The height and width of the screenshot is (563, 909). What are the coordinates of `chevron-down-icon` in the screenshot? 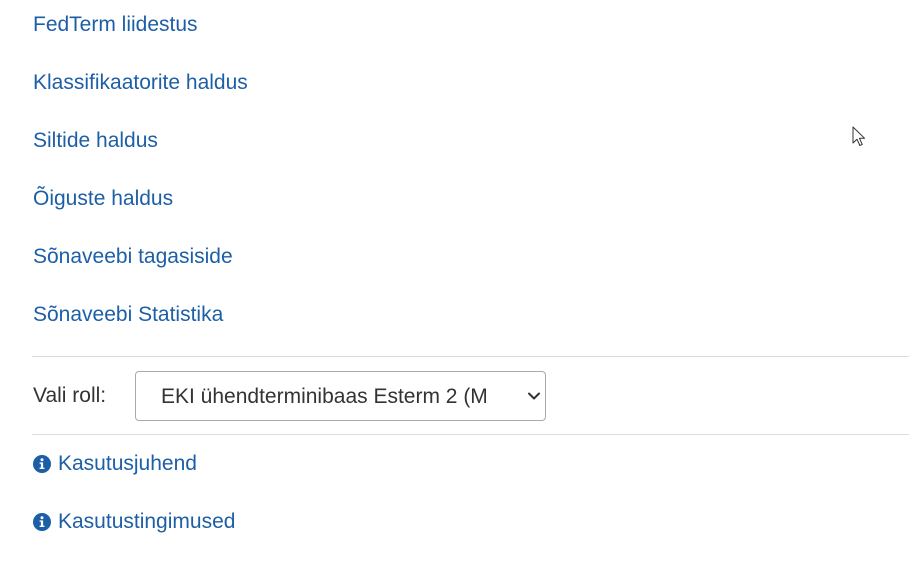 It's located at (534, 396).